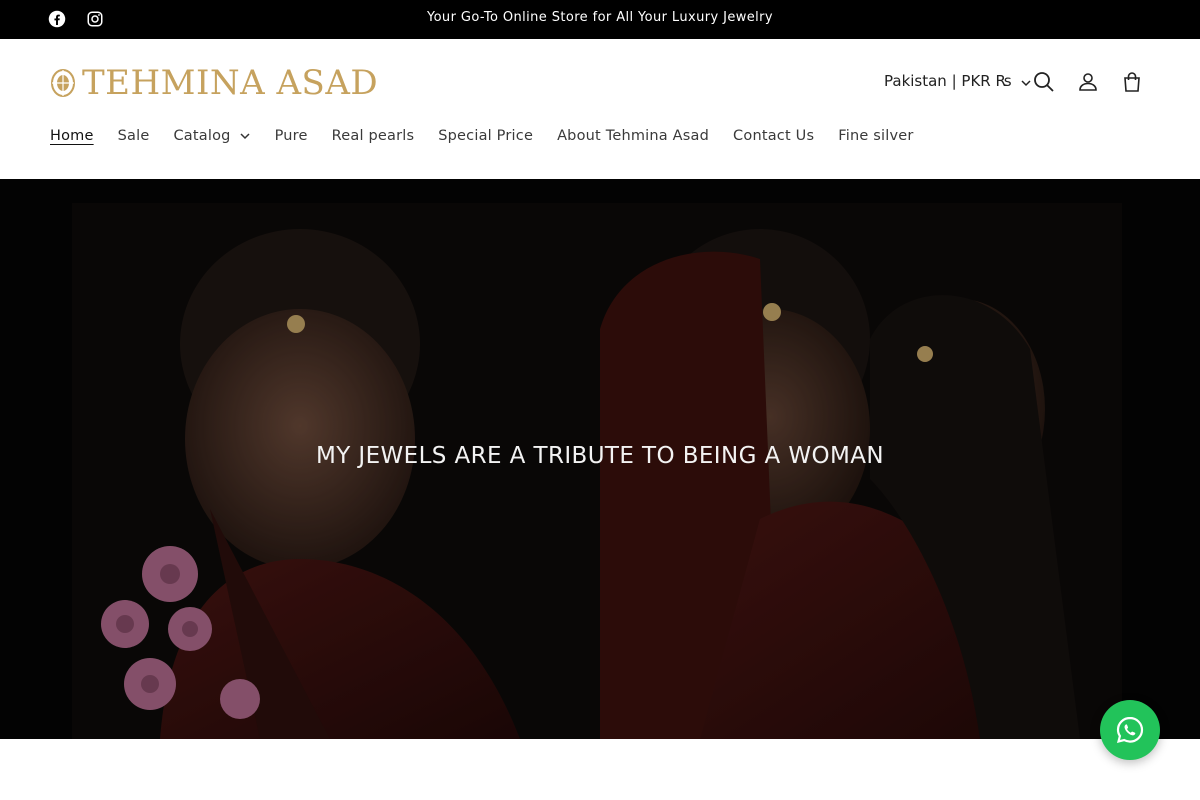 The width and height of the screenshot is (1200, 800). I want to click on nav-item-contact: Contact Us, so click(773, 136).